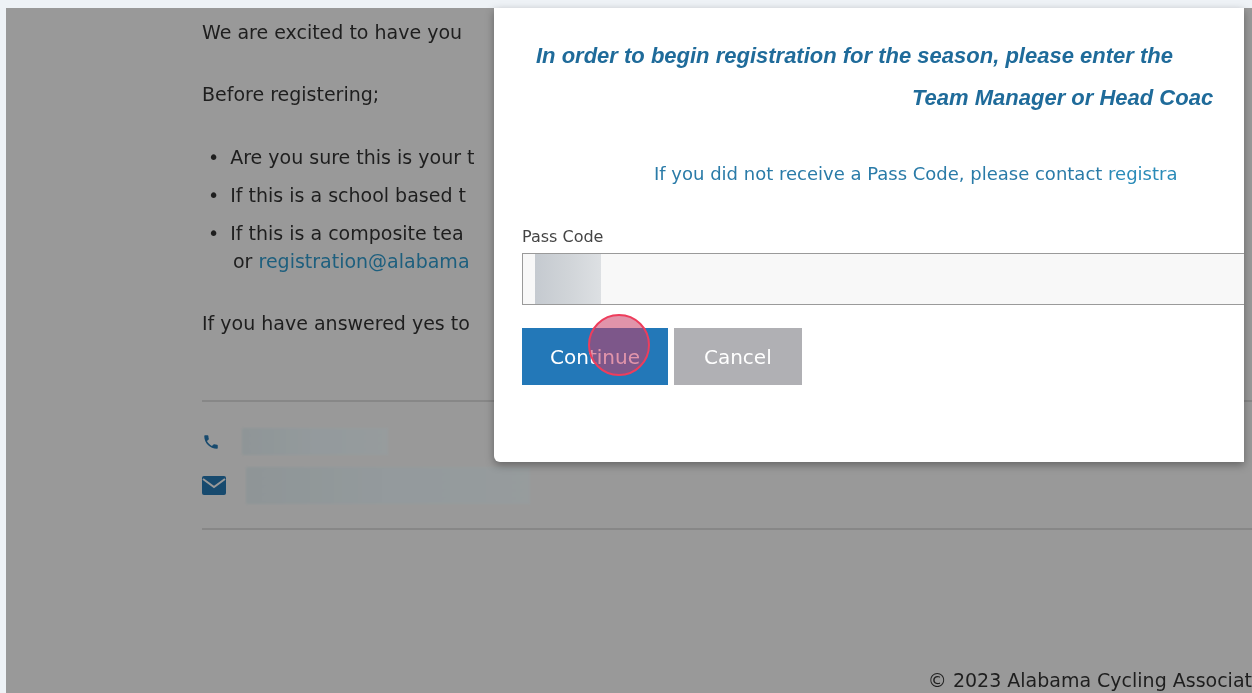 The height and width of the screenshot is (693, 1252). Describe the element at coordinates (352, 157) in the screenshot. I see `bullet-text: Are you sure this is your t` at that location.